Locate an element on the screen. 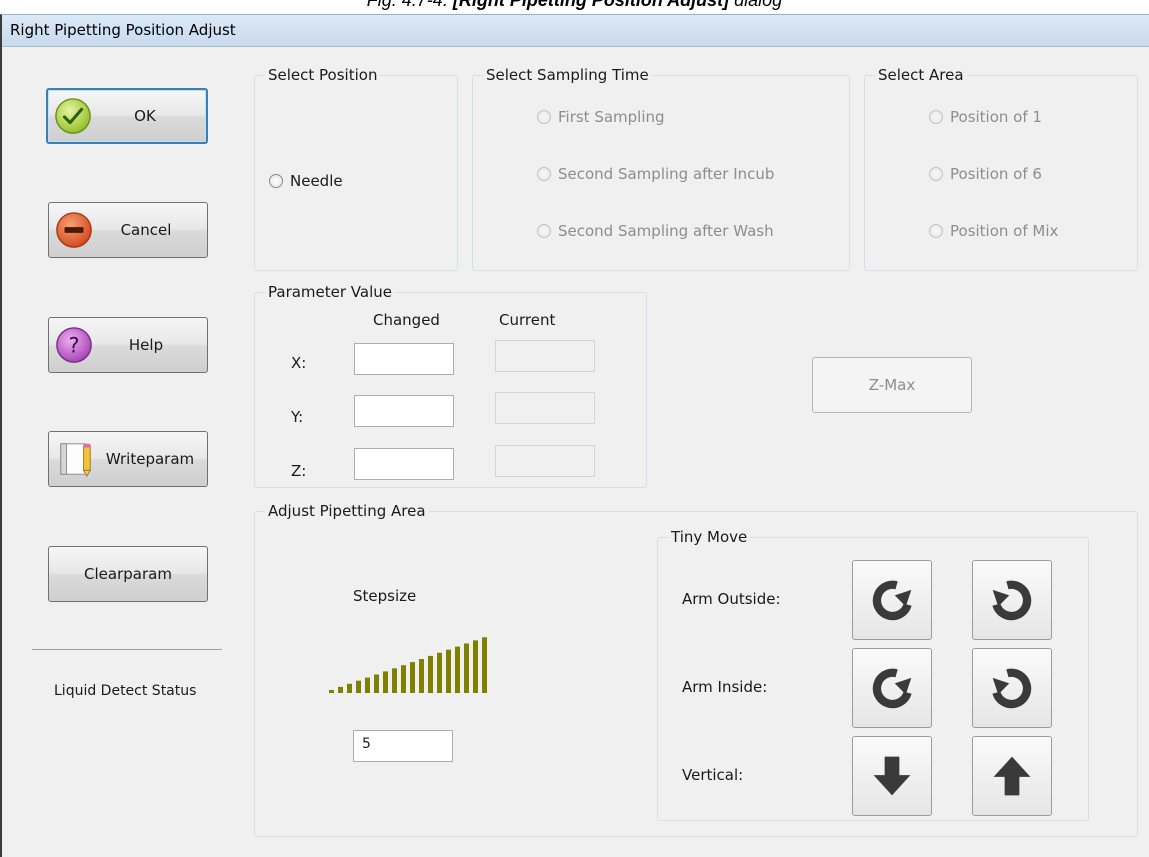  question-icon: ? is located at coordinates (74, 345).